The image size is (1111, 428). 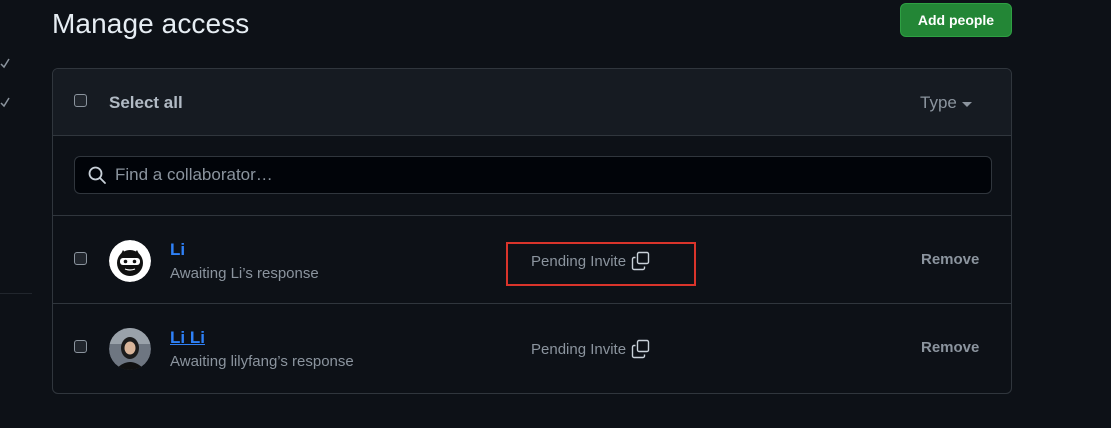 I want to click on invite-status-text: Awaiting lilyfang’s response, so click(x=262, y=361).